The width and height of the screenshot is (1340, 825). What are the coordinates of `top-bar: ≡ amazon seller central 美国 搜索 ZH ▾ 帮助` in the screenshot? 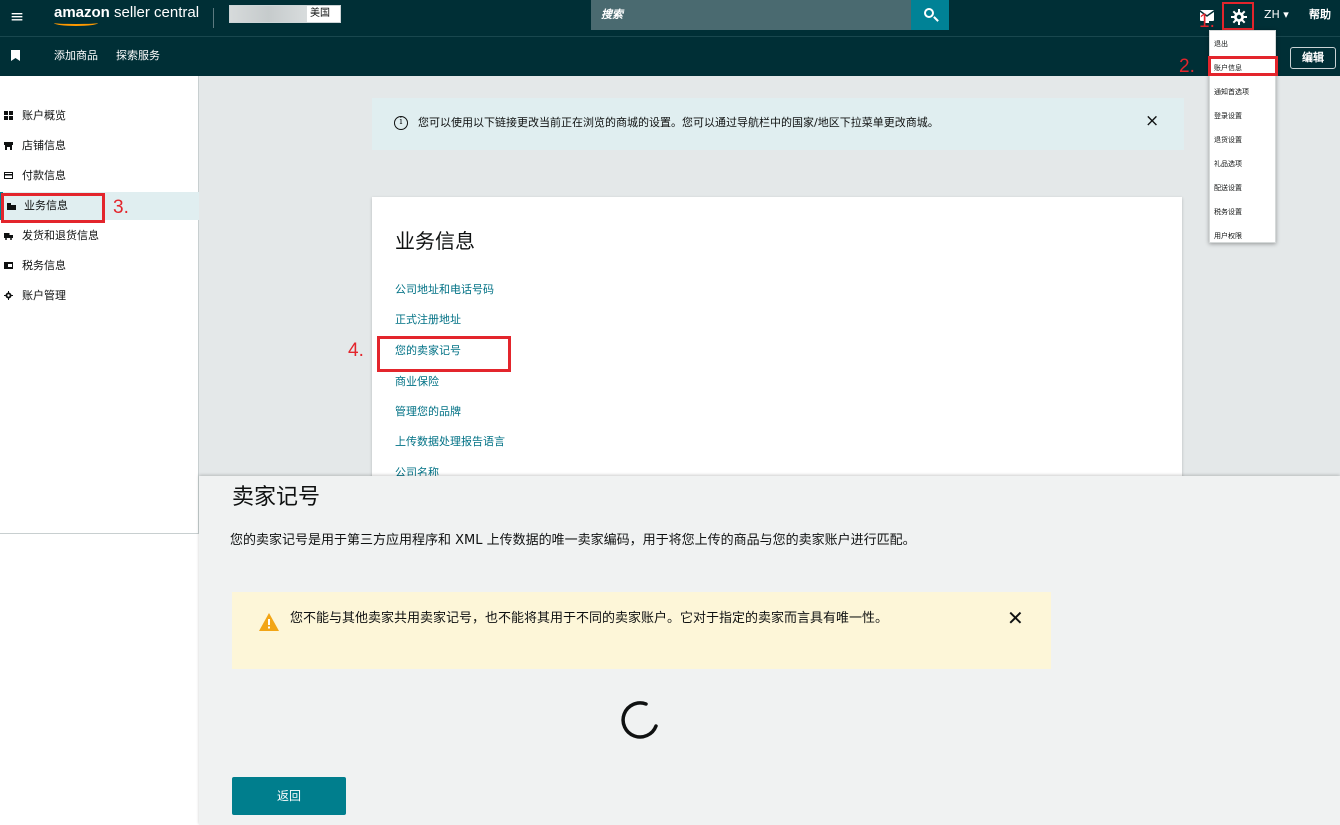 It's located at (670, 18).